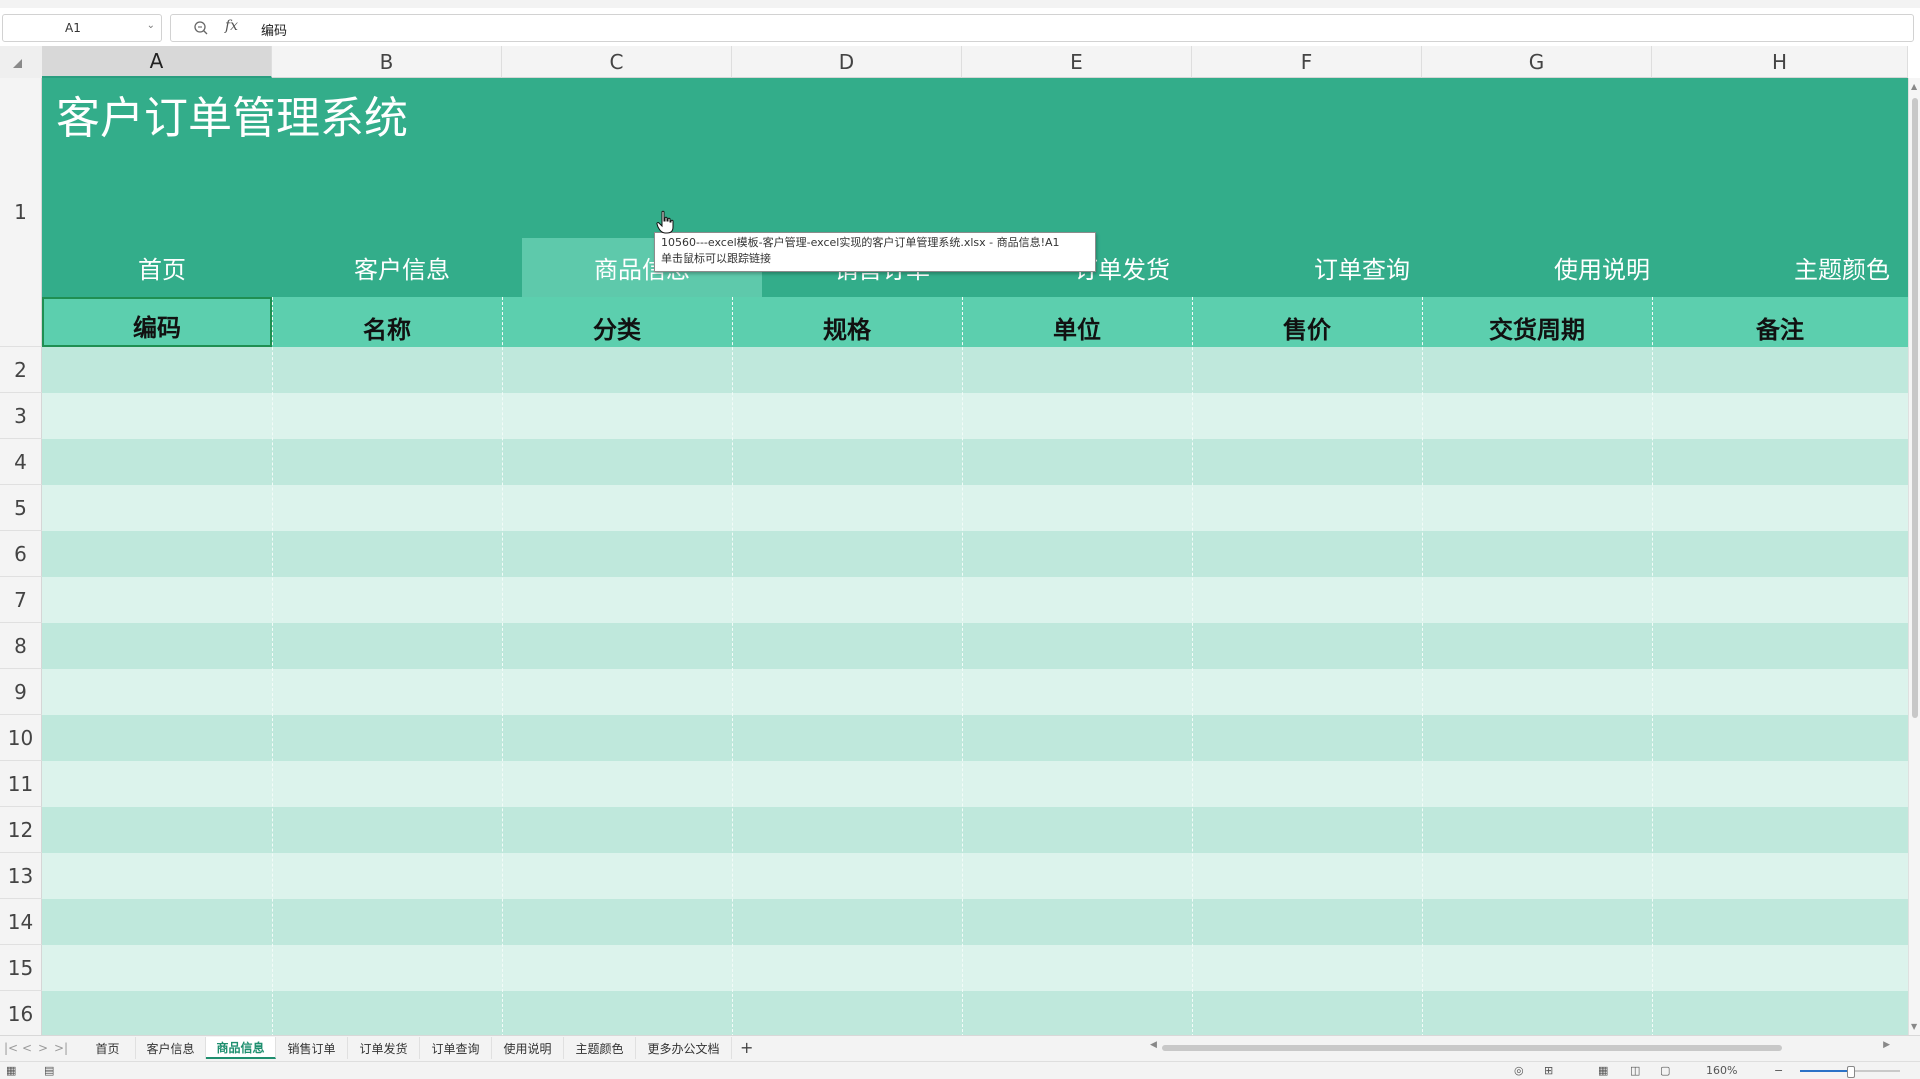  What do you see at coordinates (1548, 1070) in the screenshot?
I see `view-options-icon: ⊞` at bounding box center [1548, 1070].